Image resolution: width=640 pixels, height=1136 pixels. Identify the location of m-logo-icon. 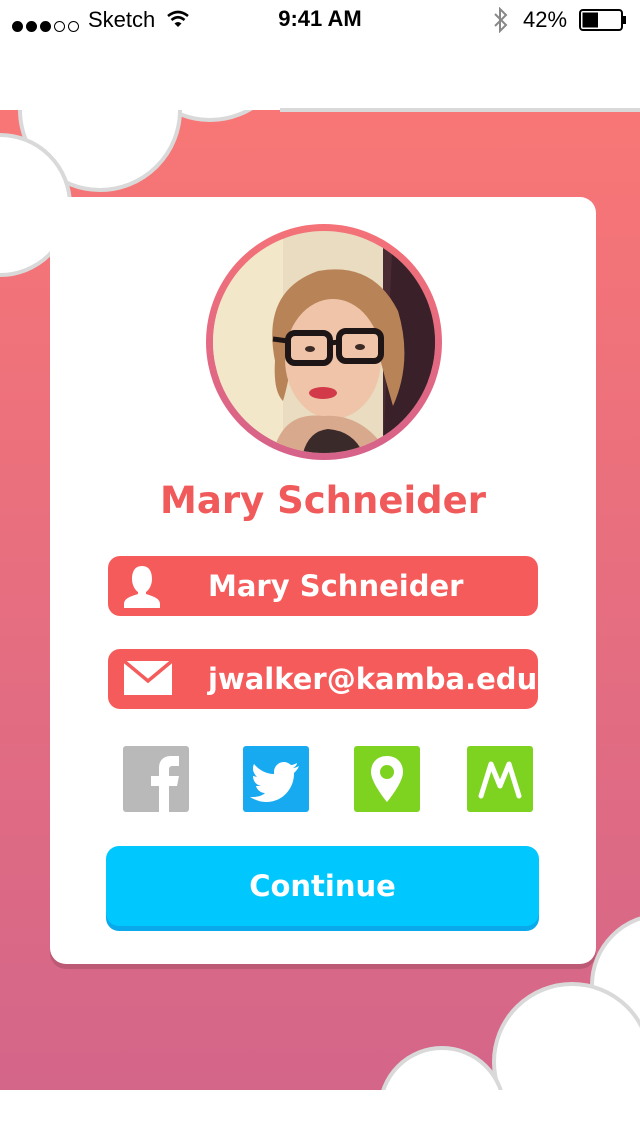
(500, 780).